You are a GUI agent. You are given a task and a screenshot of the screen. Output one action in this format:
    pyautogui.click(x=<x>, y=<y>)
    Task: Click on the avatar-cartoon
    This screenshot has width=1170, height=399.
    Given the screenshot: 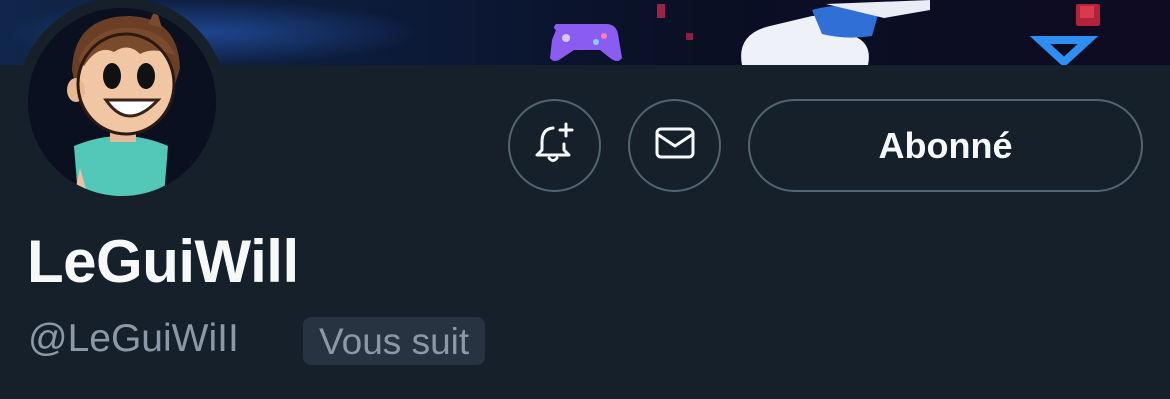 What is the action you would take?
    pyautogui.click(x=122, y=102)
    